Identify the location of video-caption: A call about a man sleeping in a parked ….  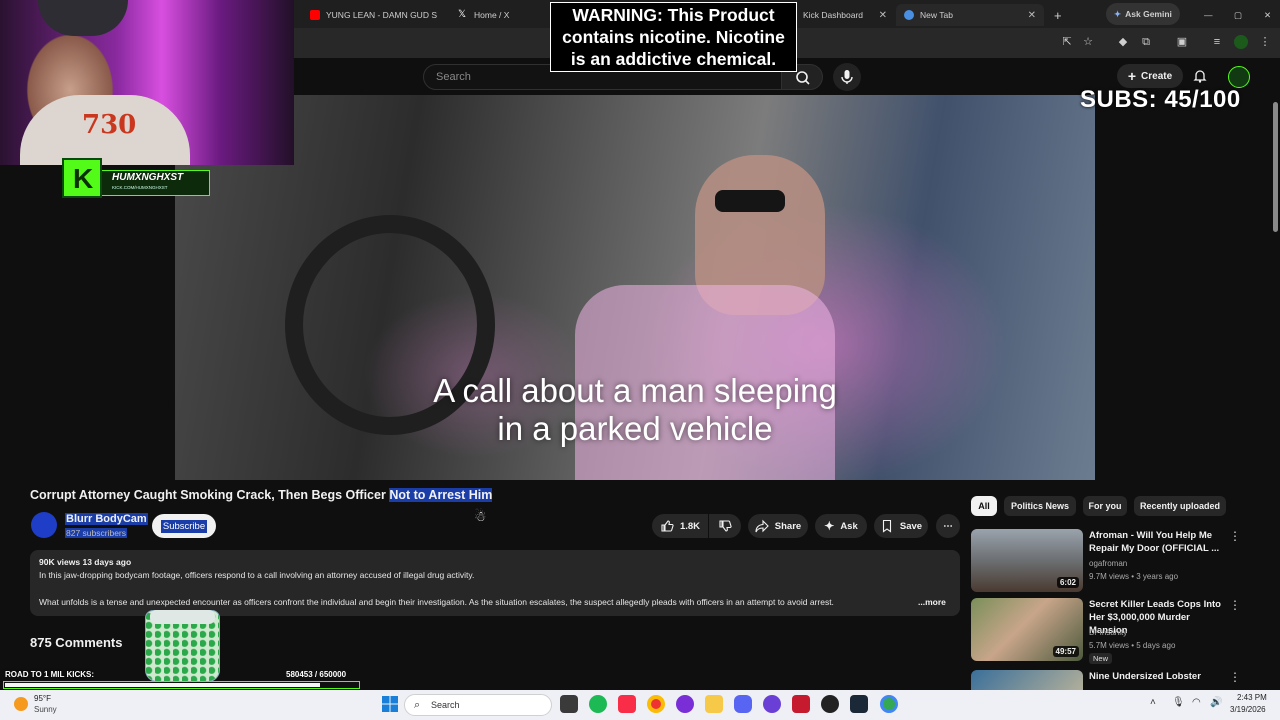
(635, 410).